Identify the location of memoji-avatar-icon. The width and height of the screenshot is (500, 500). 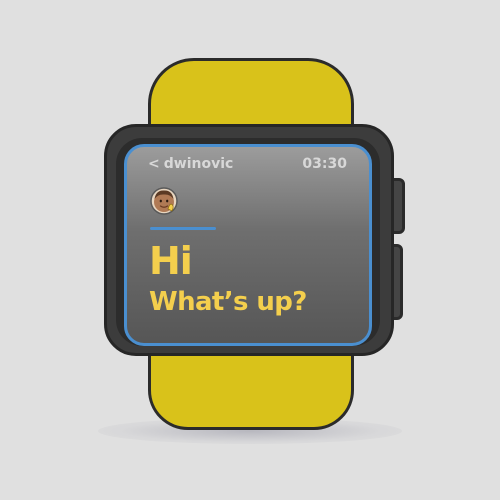
(164, 201).